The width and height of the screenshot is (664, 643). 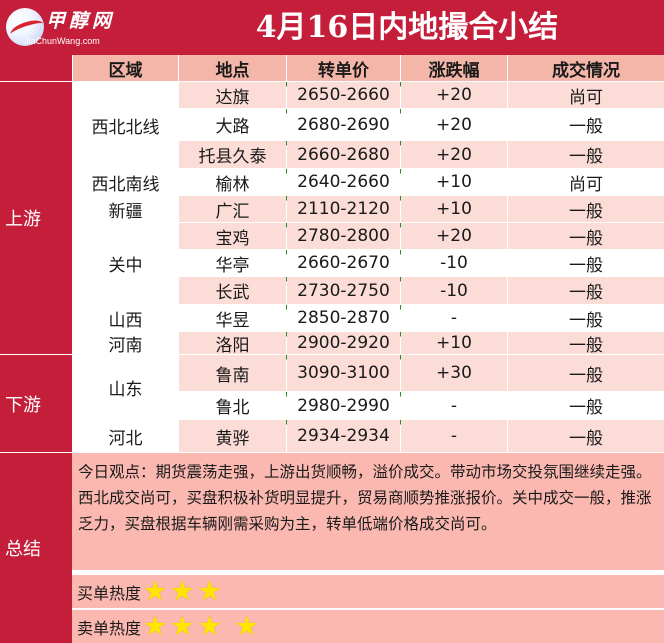 I want to click on buy-heat-stars: ★ ★ ★, so click(x=184, y=591).